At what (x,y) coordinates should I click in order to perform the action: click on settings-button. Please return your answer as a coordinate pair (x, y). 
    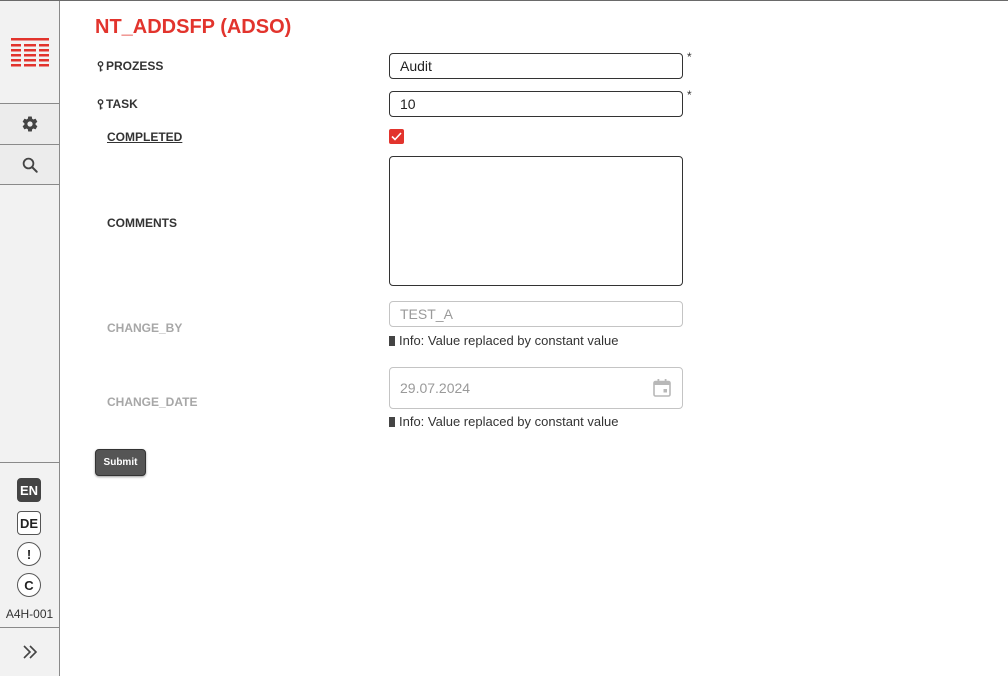
    Looking at the image, I should click on (29, 123).